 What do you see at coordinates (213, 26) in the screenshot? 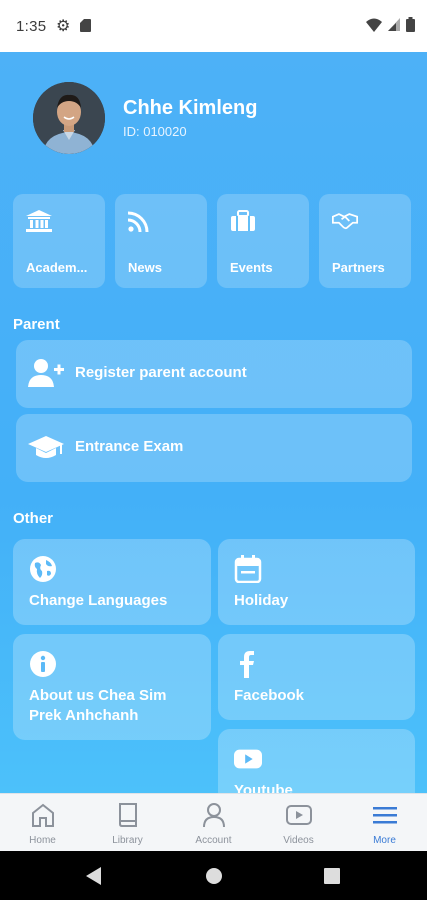
I see `status-bar: 1:35 ⚙` at bounding box center [213, 26].